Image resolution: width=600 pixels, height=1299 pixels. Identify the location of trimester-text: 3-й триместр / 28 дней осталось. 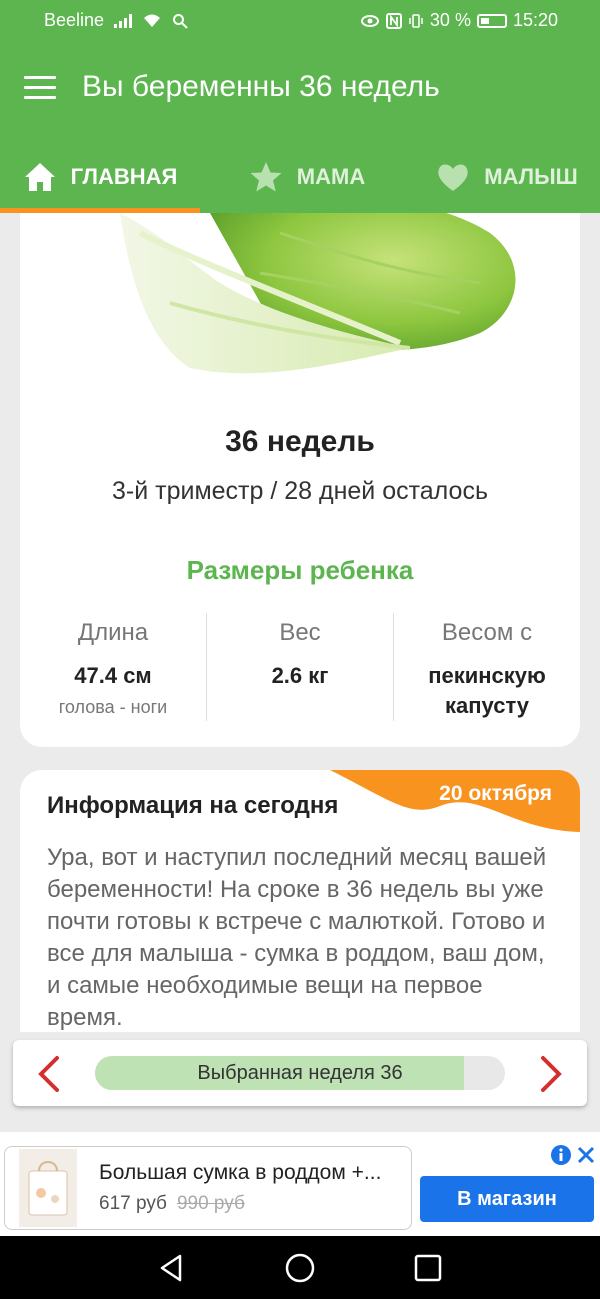
(300, 491).